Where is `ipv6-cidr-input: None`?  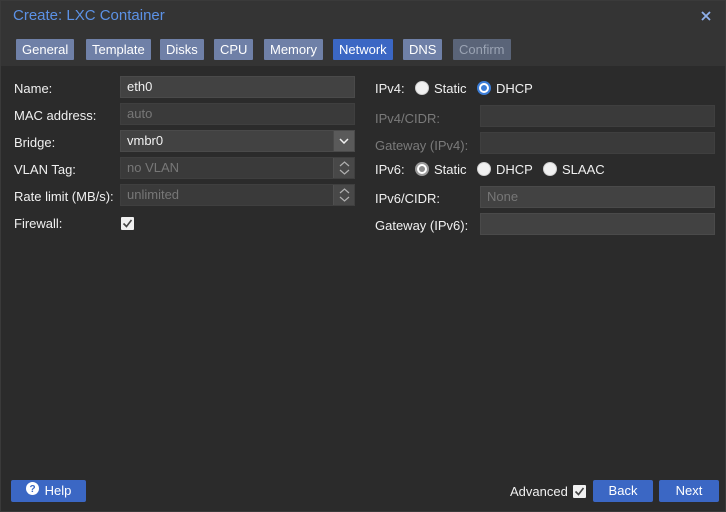 ipv6-cidr-input: None is located at coordinates (597, 197).